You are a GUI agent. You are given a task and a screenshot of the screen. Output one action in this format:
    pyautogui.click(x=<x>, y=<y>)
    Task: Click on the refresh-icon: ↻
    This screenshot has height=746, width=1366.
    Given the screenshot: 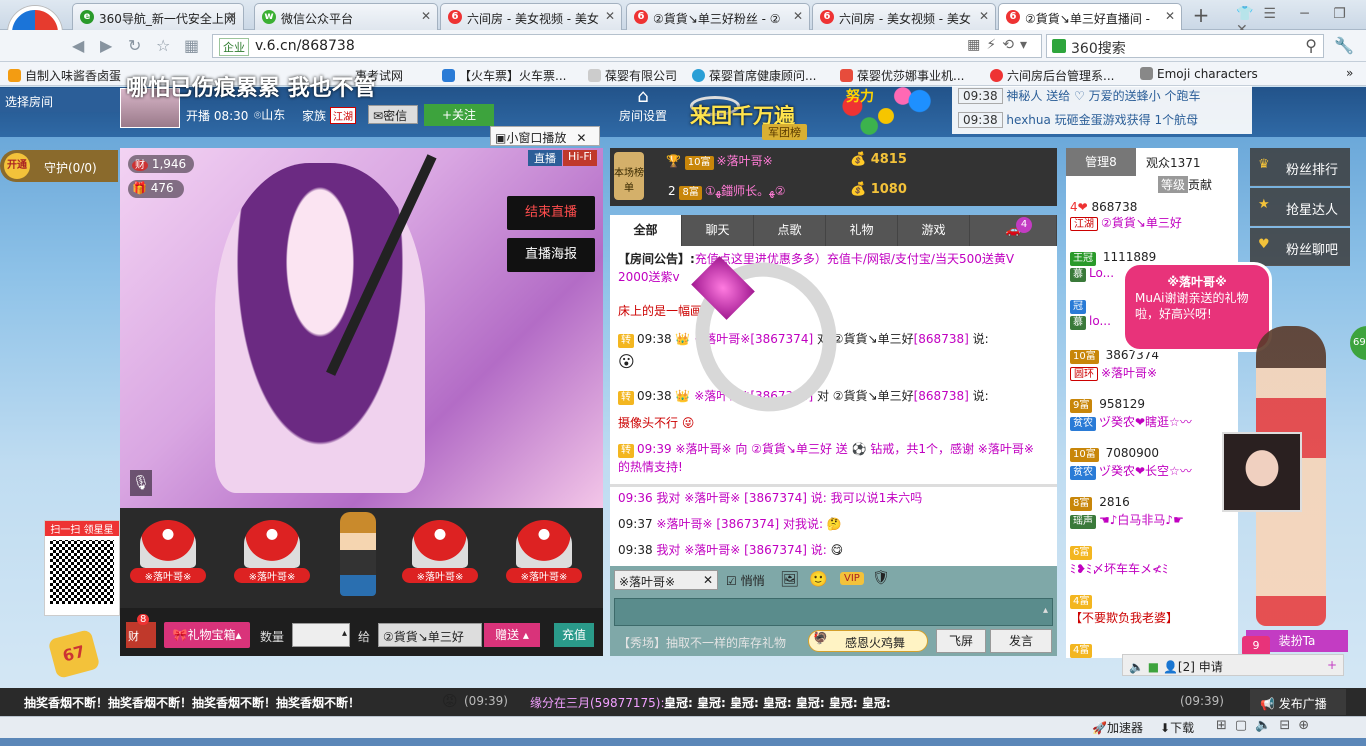 What is the action you would take?
    pyautogui.click(x=134, y=45)
    